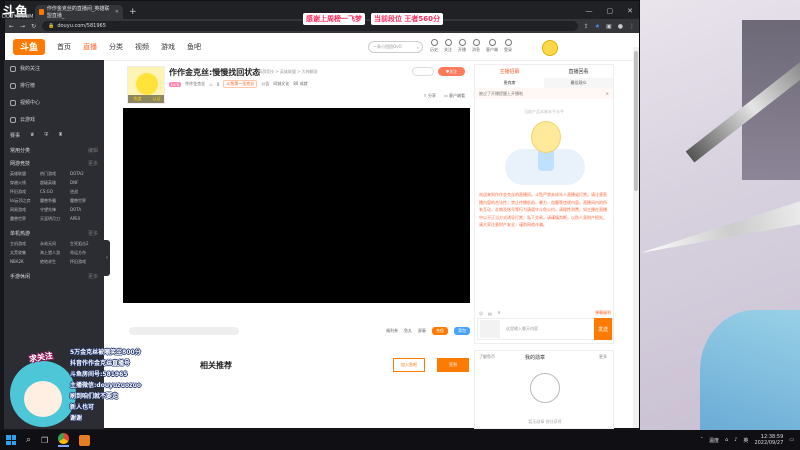  What do you see at coordinates (54, 244) in the screenshot?
I see `sidebar-category-item: 永劫无间` at bounding box center [54, 244].